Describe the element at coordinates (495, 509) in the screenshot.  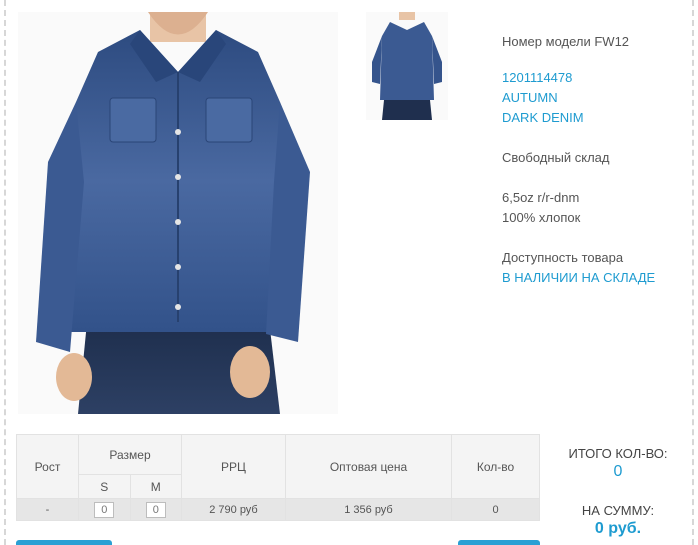
I see `row-qty: 0` at that location.